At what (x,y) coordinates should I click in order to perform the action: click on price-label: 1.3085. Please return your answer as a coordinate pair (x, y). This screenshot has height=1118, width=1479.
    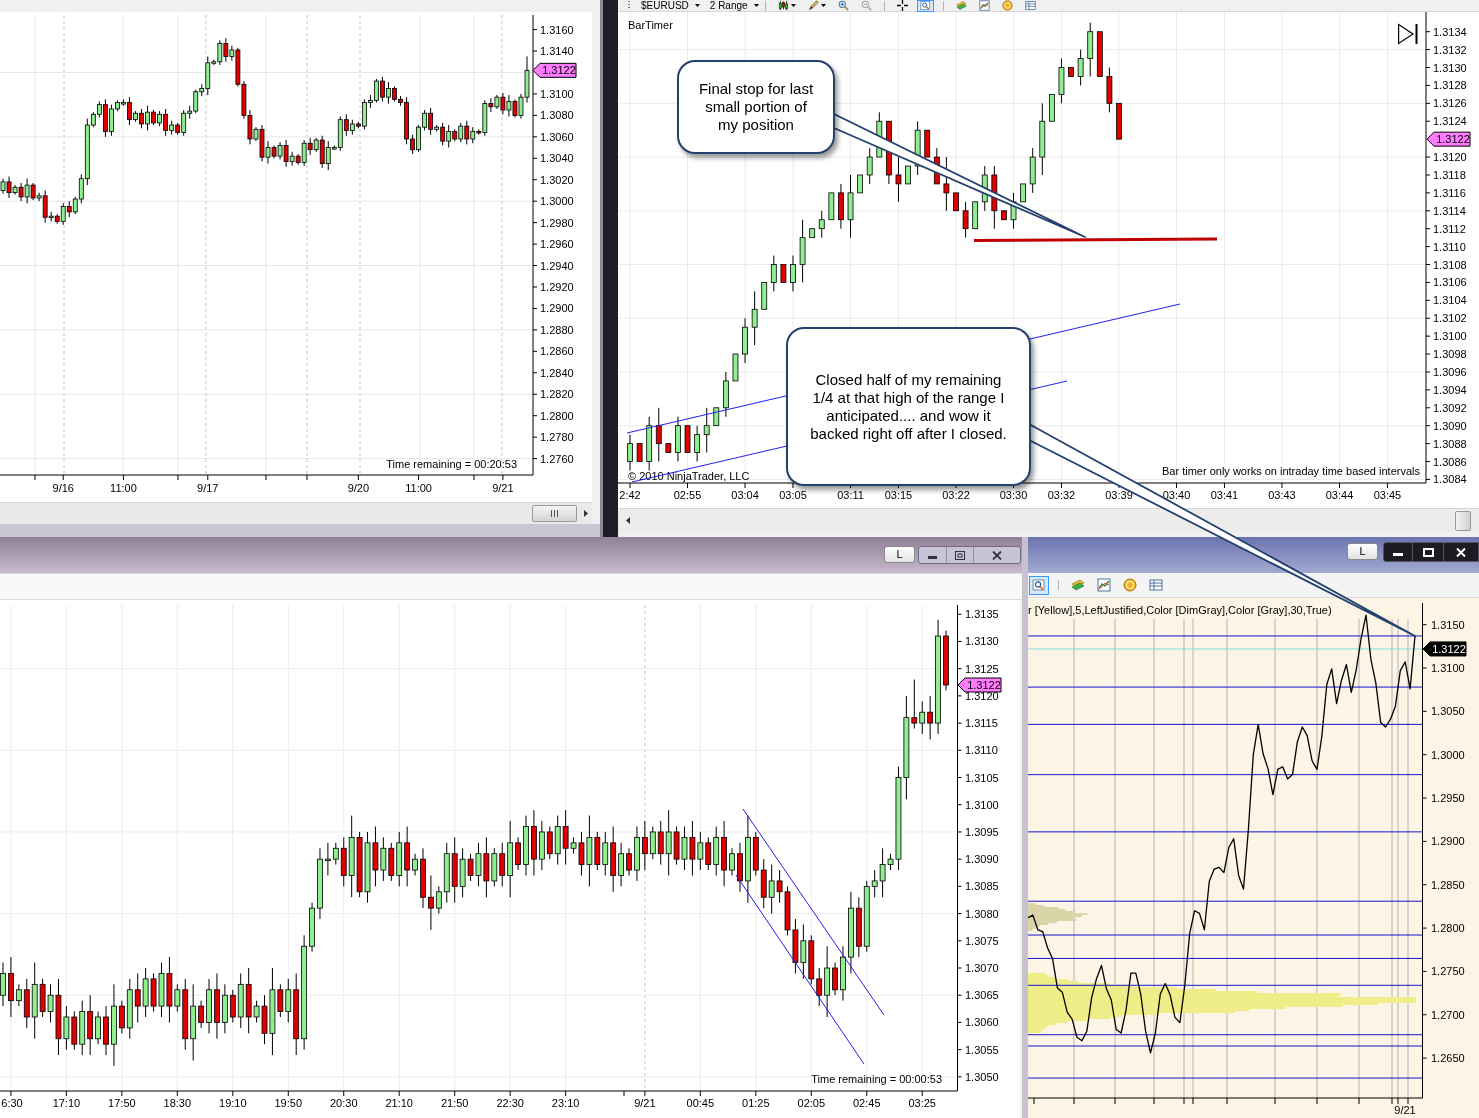
    Looking at the image, I should click on (982, 886).